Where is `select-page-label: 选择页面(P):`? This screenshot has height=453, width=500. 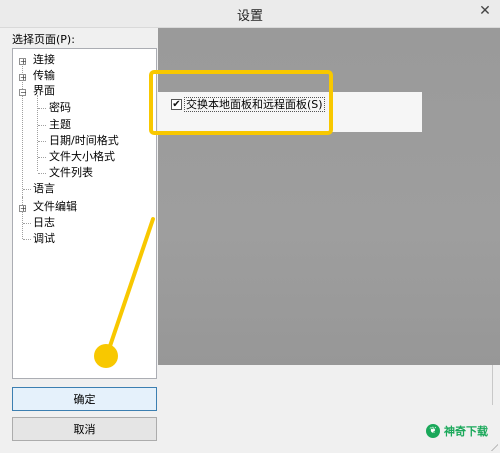
select-page-label: 选择页面(P): is located at coordinates (43, 39).